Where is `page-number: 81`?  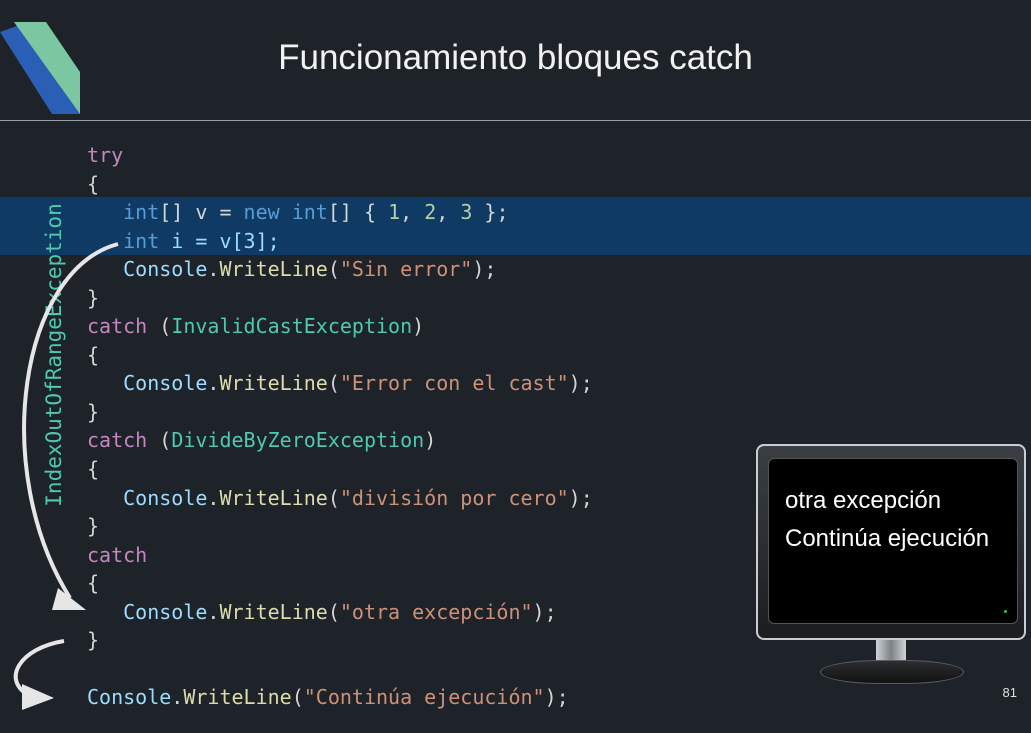
page-number: 81 is located at coordinates (1009, 692).